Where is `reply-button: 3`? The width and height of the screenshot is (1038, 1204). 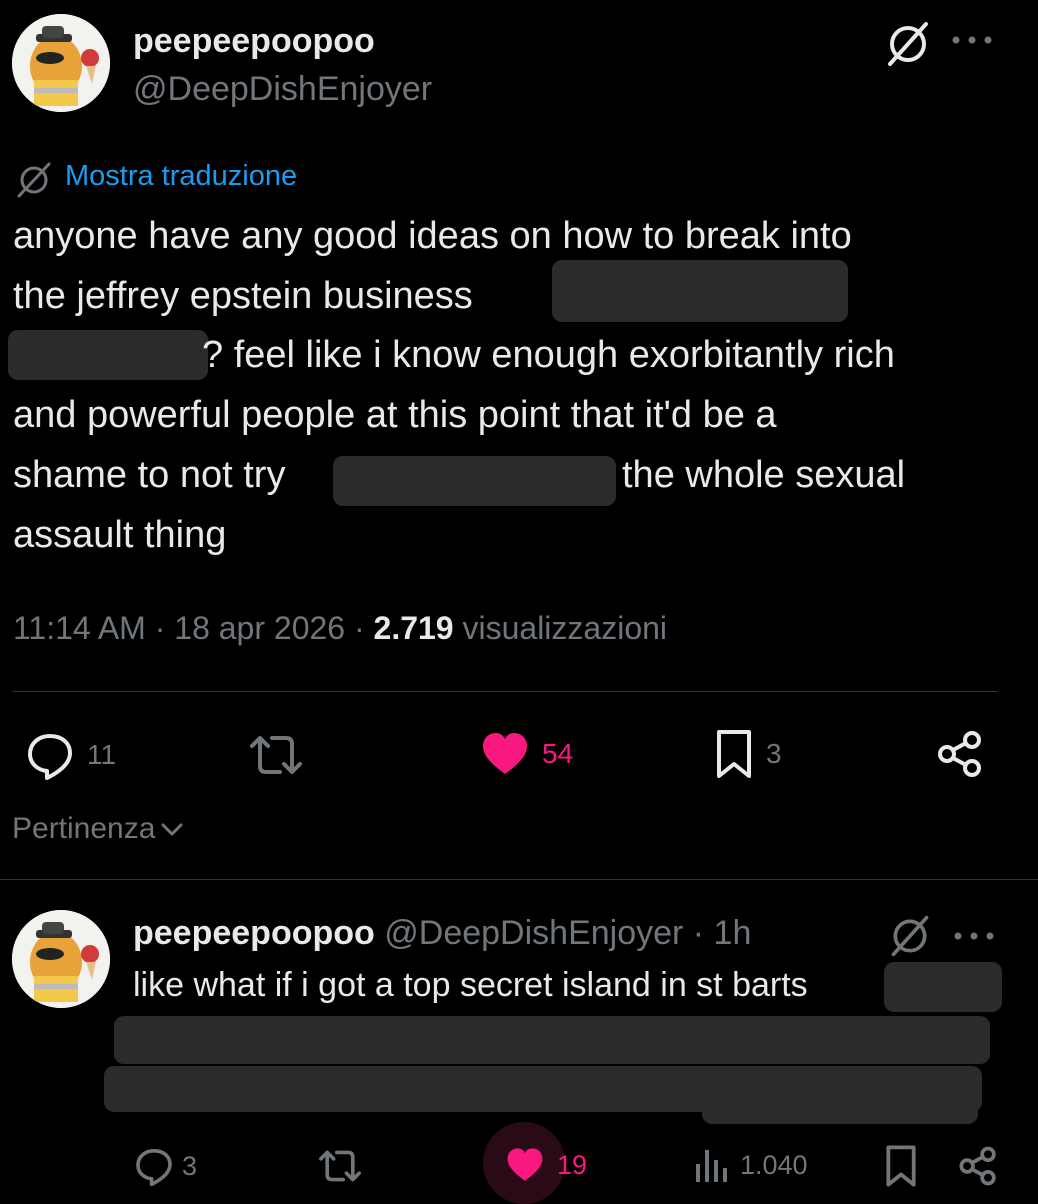
reply-button: 3 is located at coordinates (165, 1166).